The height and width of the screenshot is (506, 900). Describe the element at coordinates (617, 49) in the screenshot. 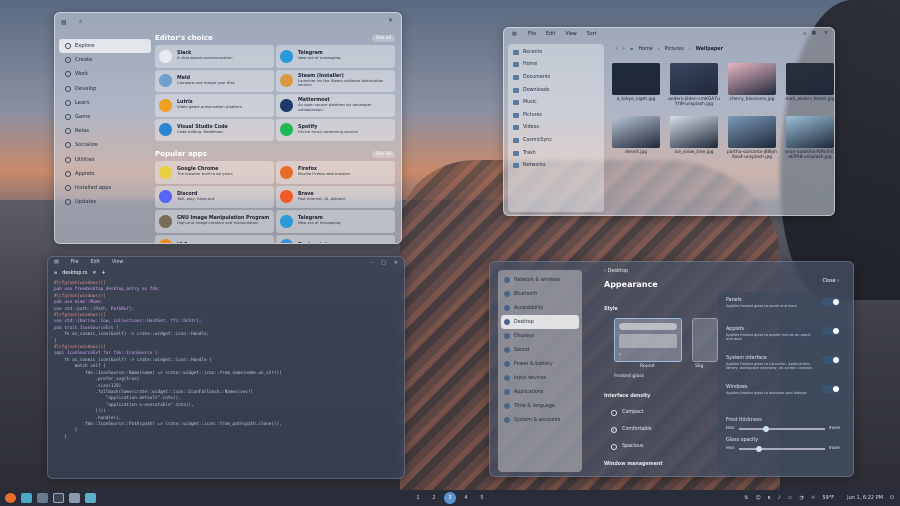

I see `back-icon: ‹` at that location.